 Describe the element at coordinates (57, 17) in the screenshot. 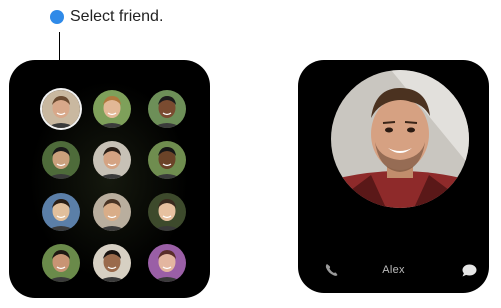

I see `callout-dot` at that location.